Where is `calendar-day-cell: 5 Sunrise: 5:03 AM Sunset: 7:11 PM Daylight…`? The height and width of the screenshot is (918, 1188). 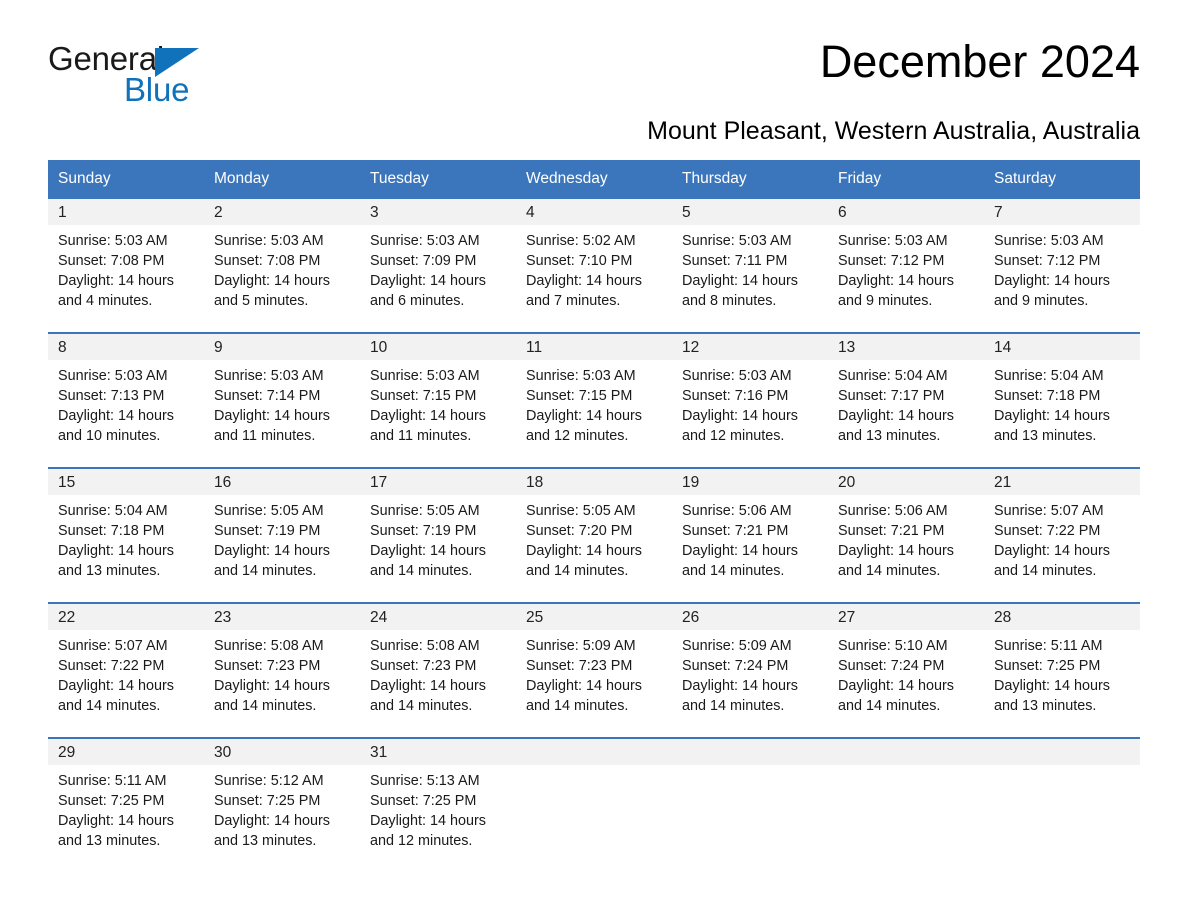 calendar-day-cell: 5 Sunrise: 5:03 AM Sunset: 7:11 PM Daylight… is located at coordinates (750, 265).